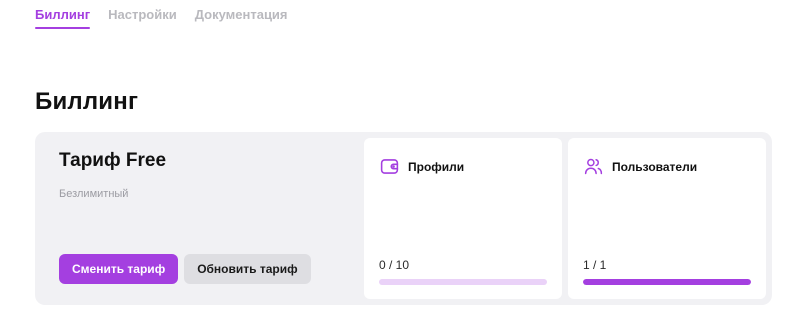 The height and width of the screenshot is (330, 803). I want to click on users-header: Пользователи, so click(640, 166).